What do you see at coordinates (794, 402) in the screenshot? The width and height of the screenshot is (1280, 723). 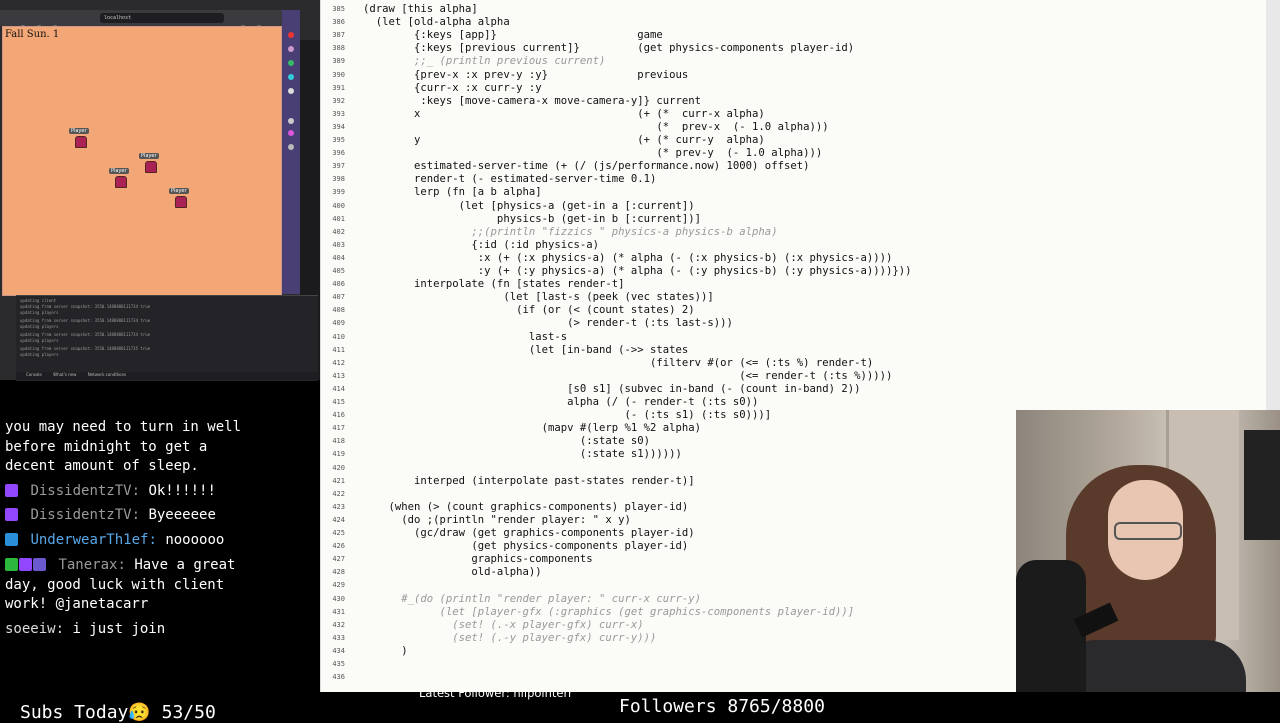 I see `code-line: 415 alpha (/ (- render-t (:ts s0))` at bounding box center [794, 402].